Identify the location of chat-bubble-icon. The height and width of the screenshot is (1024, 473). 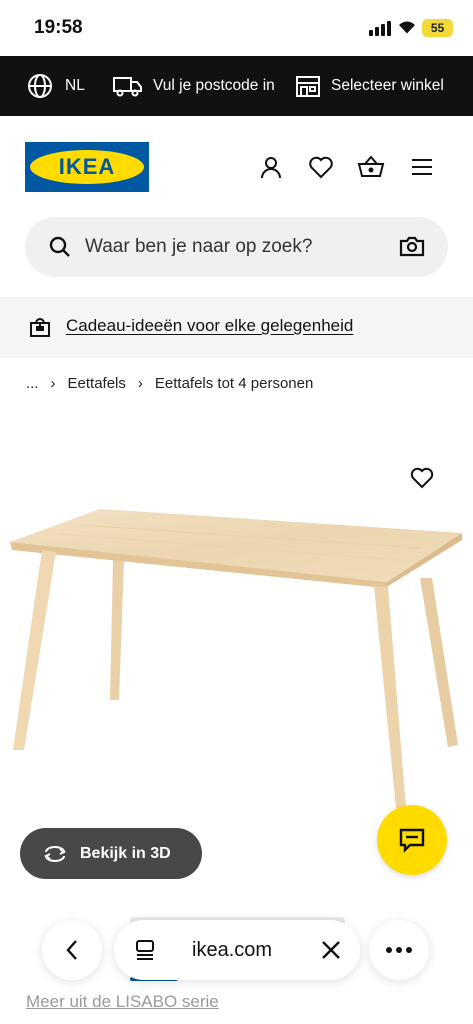
(412, 840).